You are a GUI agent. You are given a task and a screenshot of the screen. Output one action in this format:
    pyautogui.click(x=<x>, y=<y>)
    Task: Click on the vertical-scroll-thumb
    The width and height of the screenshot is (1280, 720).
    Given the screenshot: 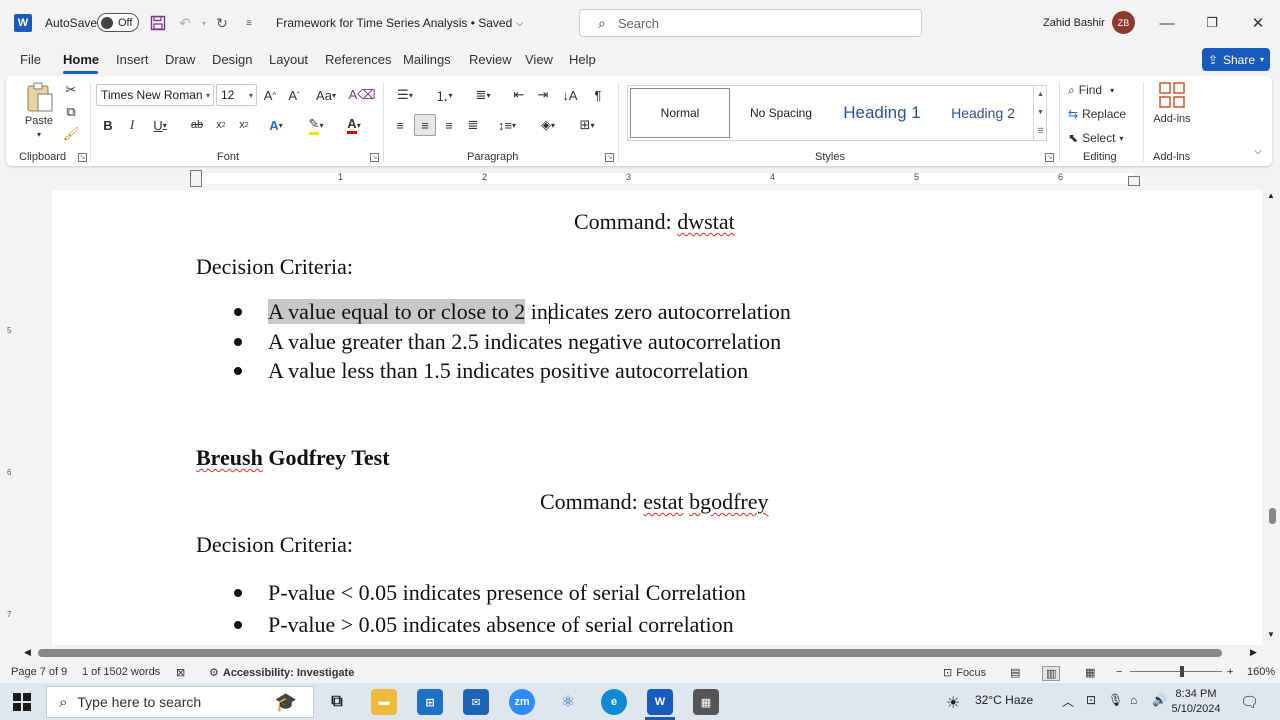 What is the action you would take?
    pyautogui.click(x=1272, y=516)
    